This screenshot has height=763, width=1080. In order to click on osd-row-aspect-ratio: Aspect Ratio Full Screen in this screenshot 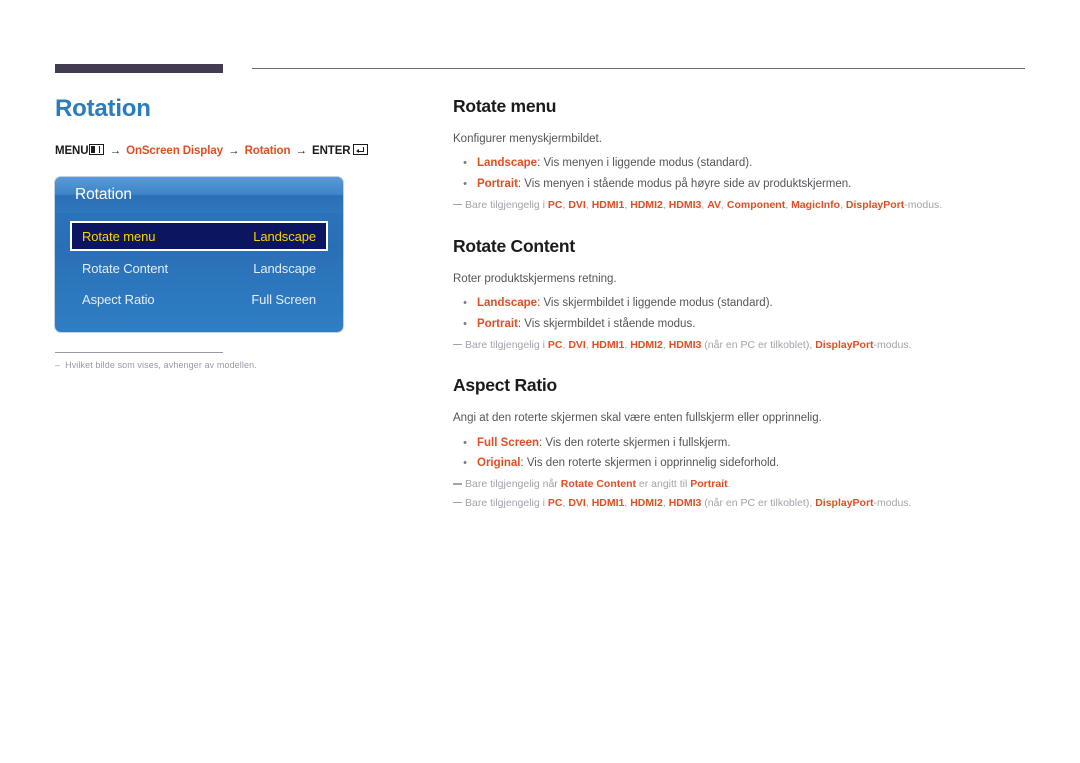, I will do `click(199, 299)`.